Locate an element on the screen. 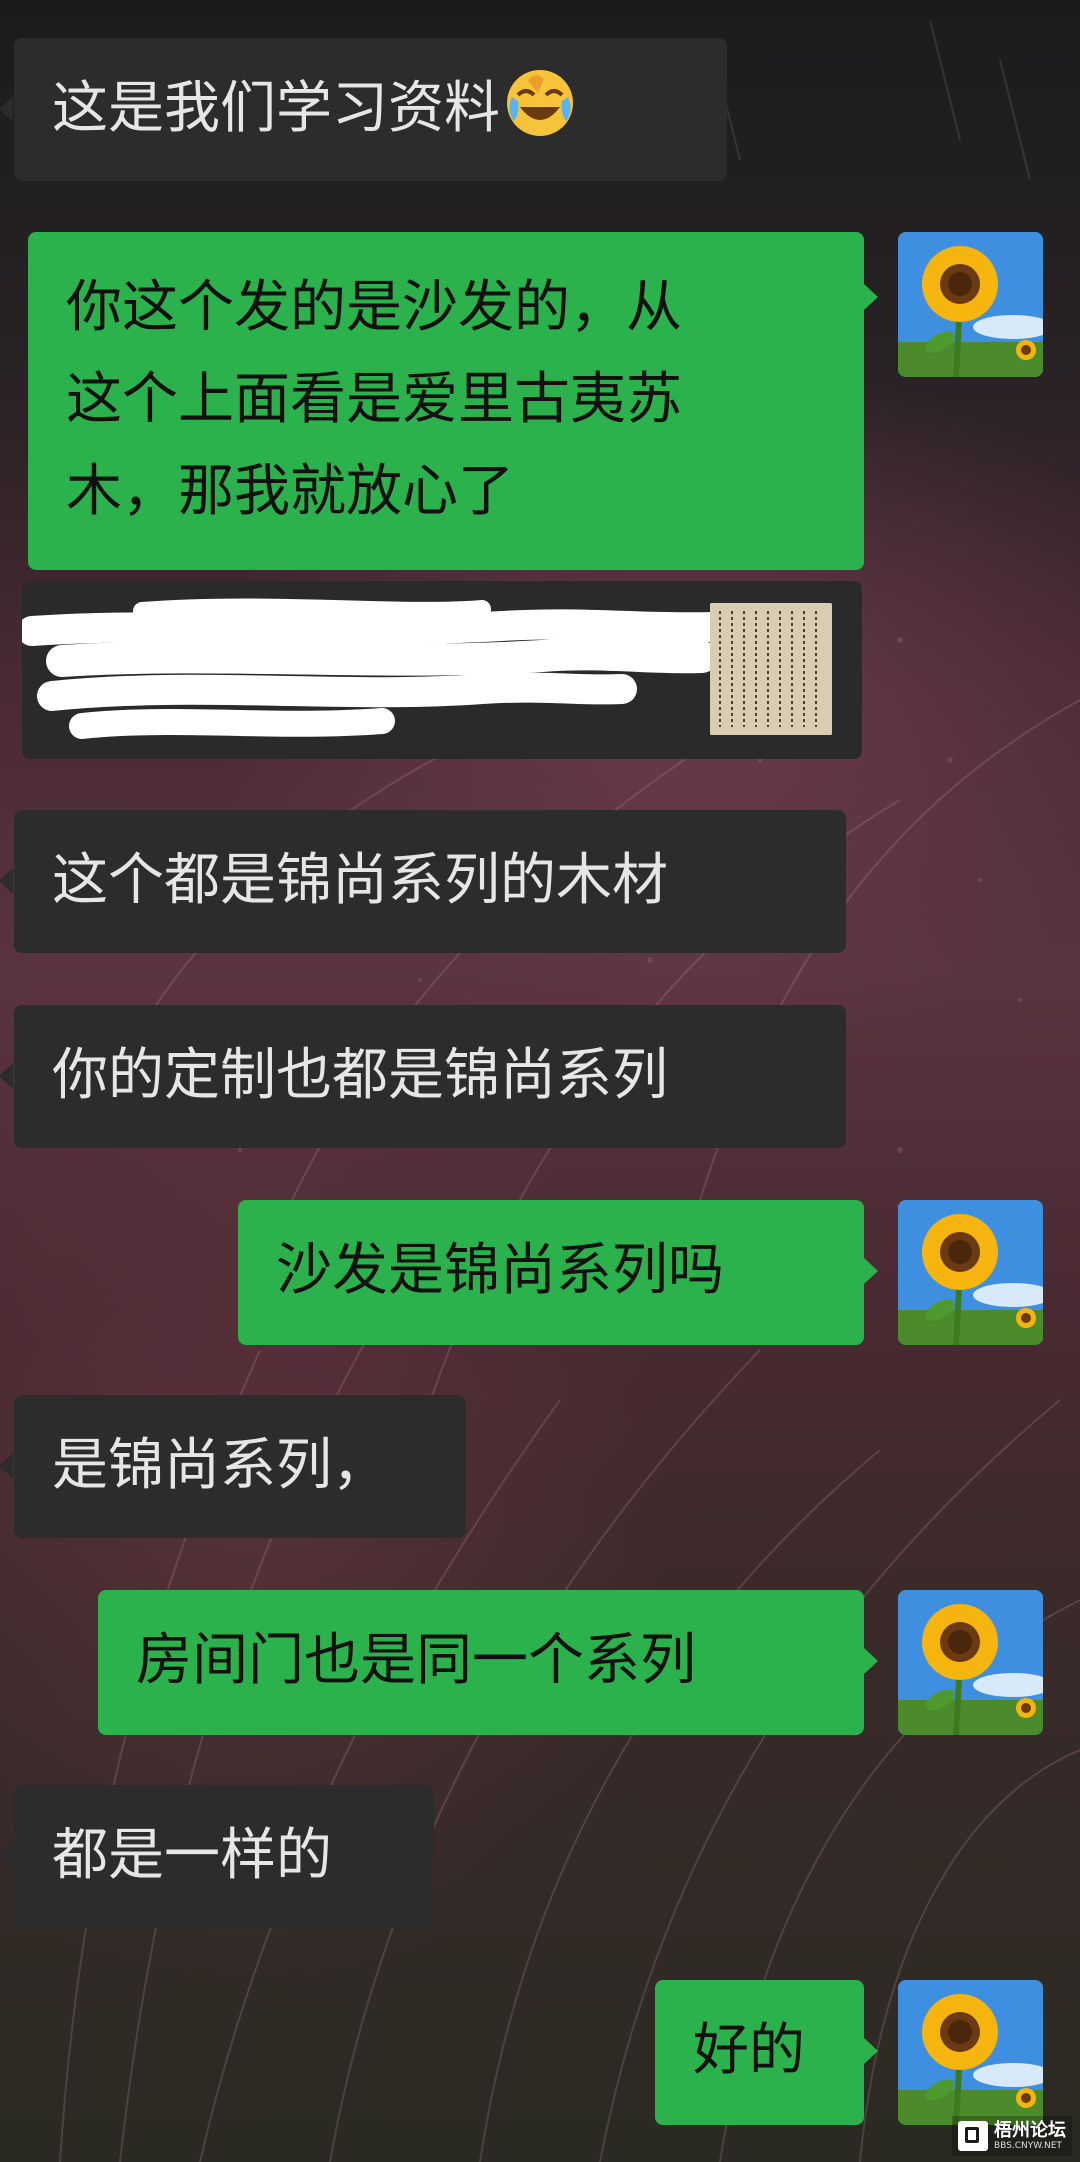  quoted-message-card is located at coordinates (442, 670).